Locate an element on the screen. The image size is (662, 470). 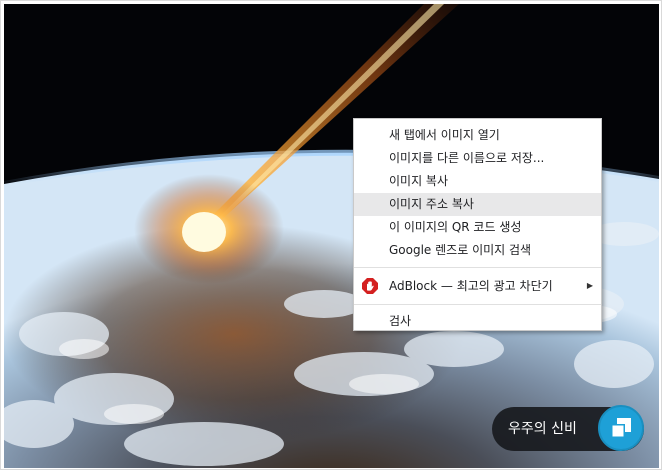
menu-item-label: 이 이미지의 QR 코드 생성 is located at coordinates (455, 227).